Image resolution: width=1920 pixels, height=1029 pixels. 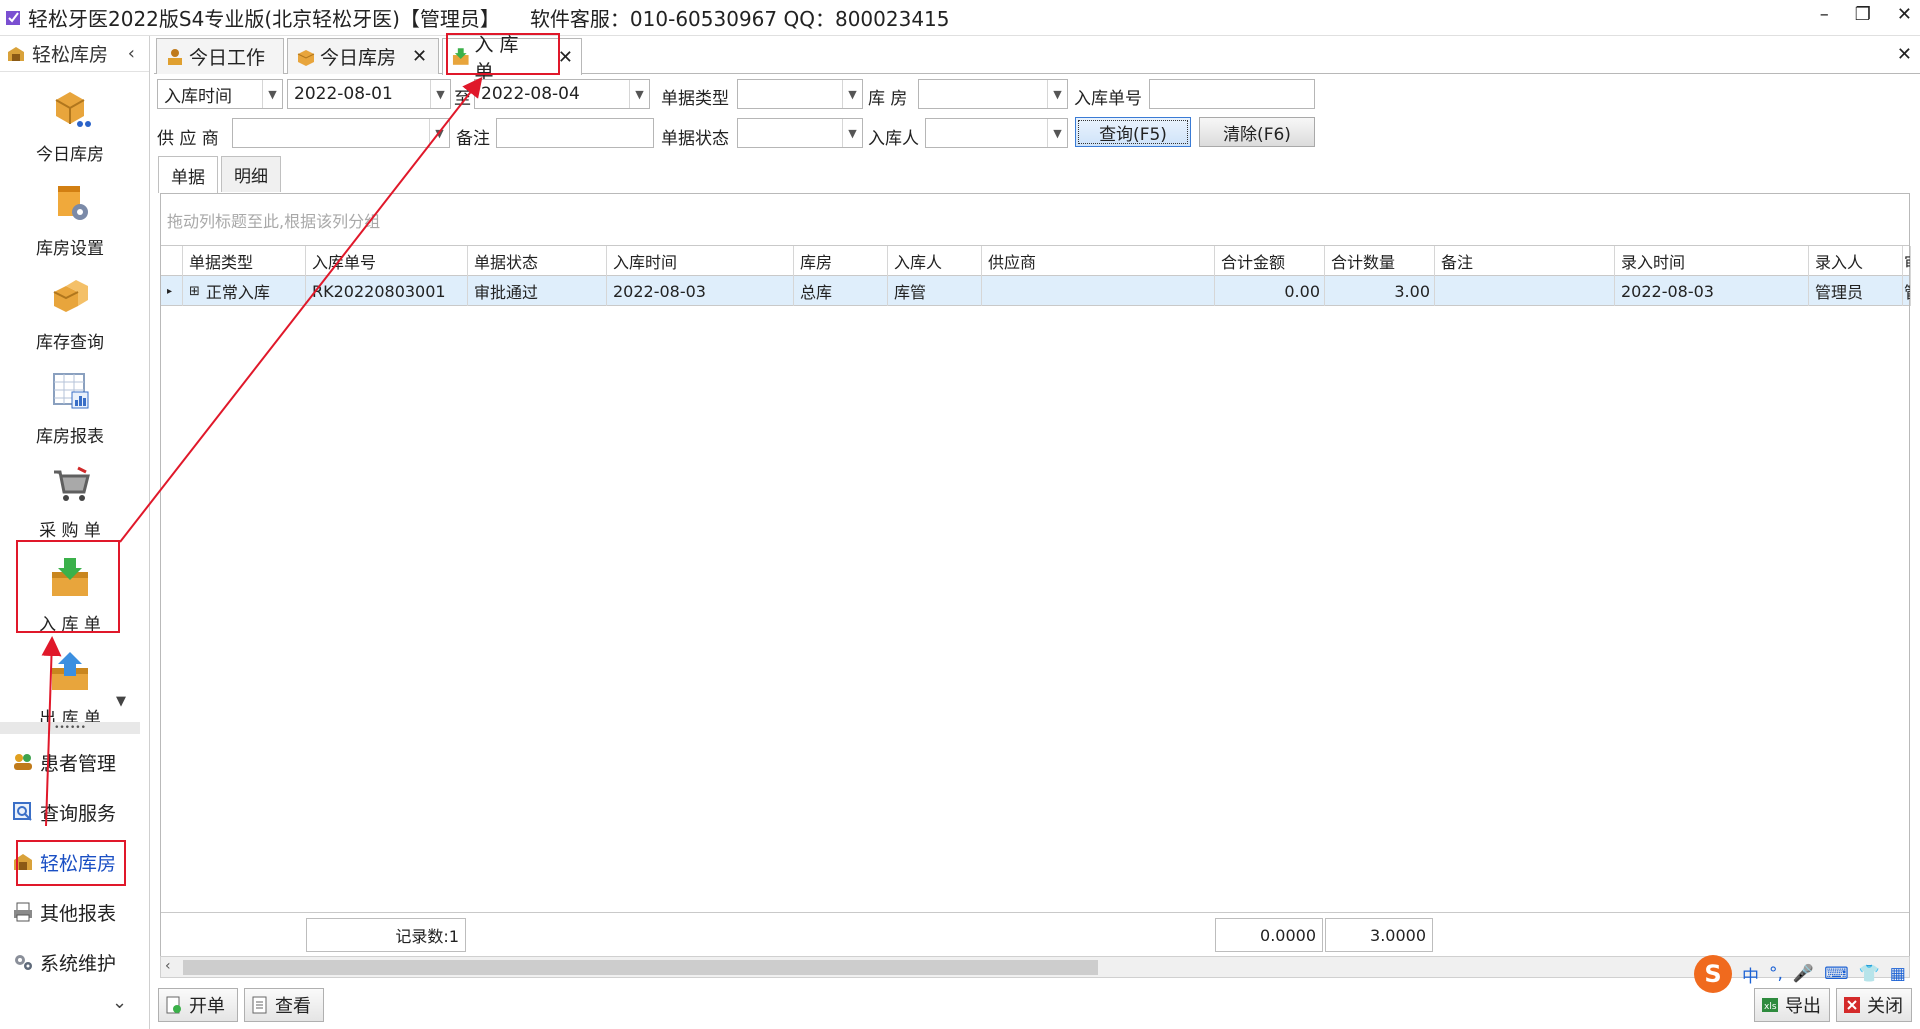 What do you see at coordinates (1133, 132) in the screenshot?
I see `query-button: 查询(F5)` at bounding box center [1133, 132].